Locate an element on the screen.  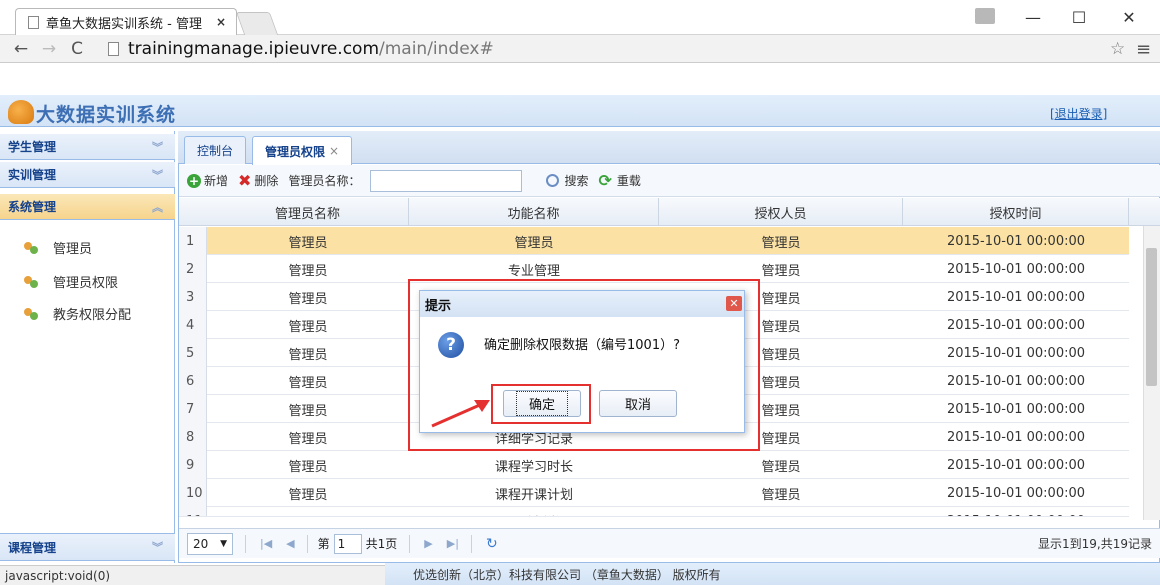
octopus-logo-icon is located at coordinates (21, 112).